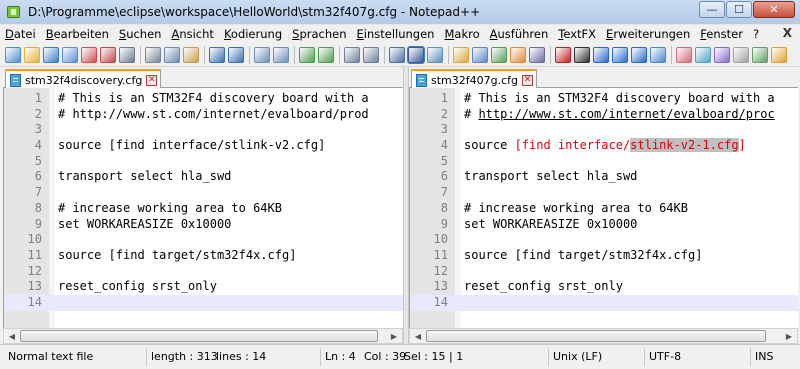 The height and width of the screenshot is (369, 800). What do you see at coordinates (519, 34) in the screenshot?
I see `menu-ausfuehren: Ausführen` at bounding box center [519, 34].